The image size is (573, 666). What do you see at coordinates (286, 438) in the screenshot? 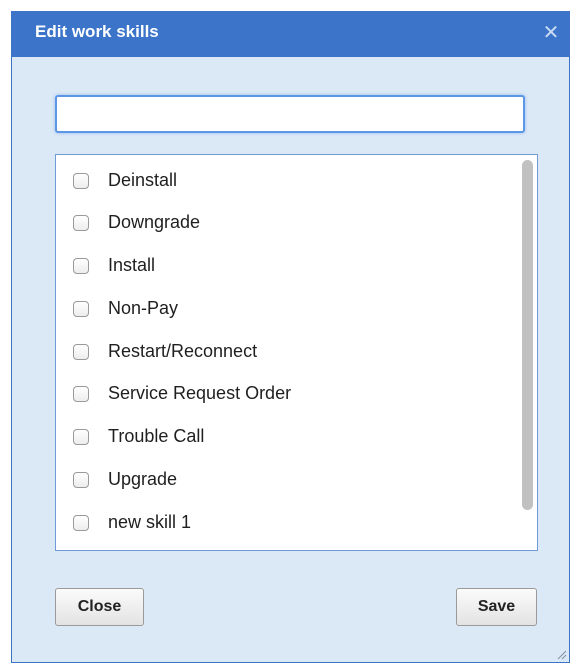
I see `skill-item-trouble-call: Trouble Call` at bounding box center [286, 438].